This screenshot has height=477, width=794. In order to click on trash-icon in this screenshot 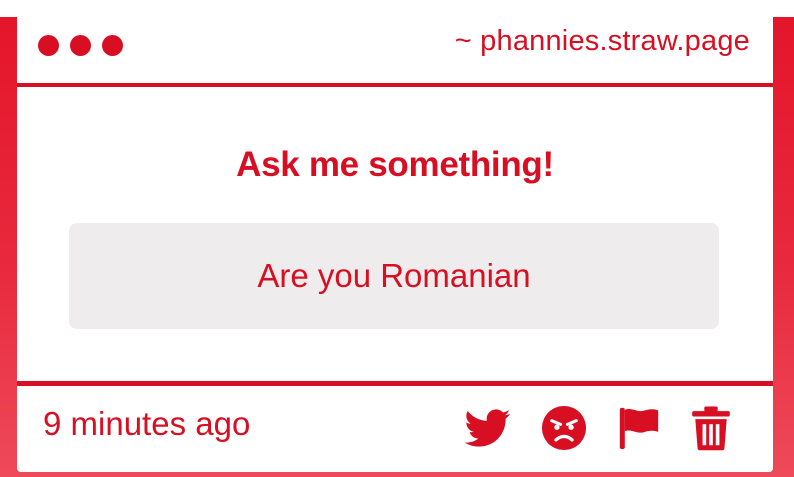, I will do `click(711, 428)`.